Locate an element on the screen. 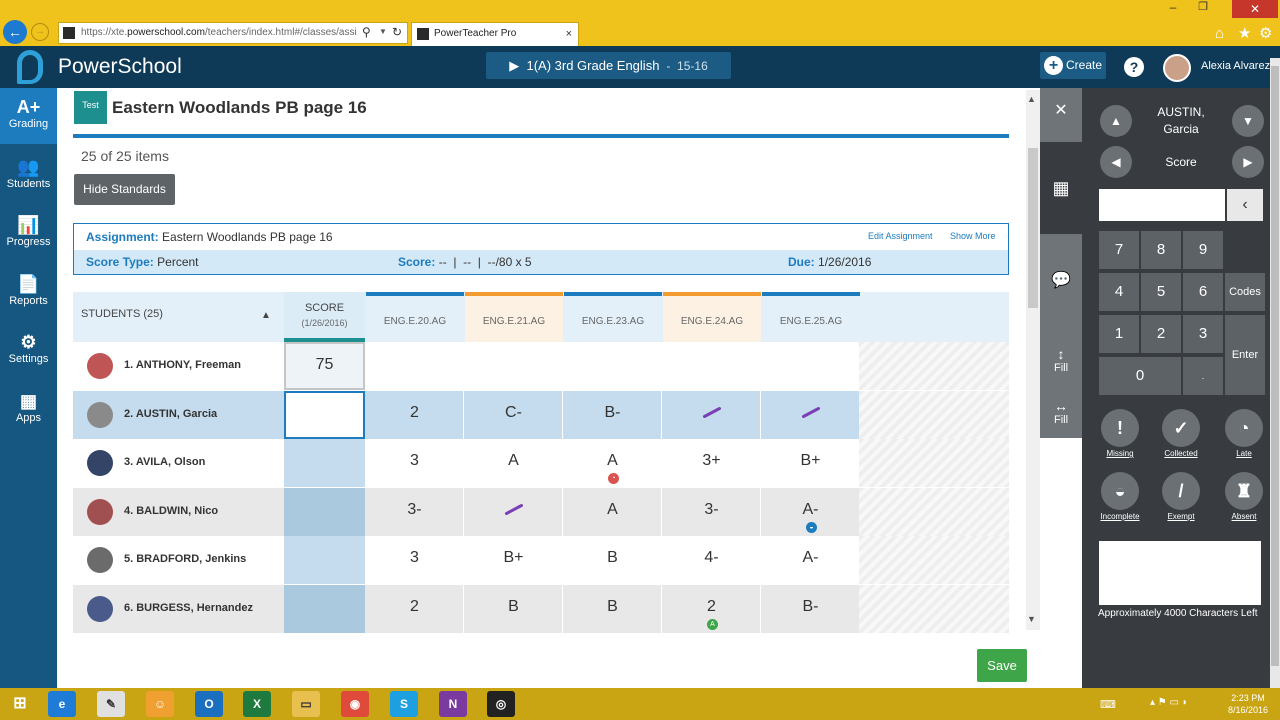 Image resolution: width=1280 pixels, height=720 pixels. student-name: 2. AUSTIN, Garcia is located at coordinates (170, 414).